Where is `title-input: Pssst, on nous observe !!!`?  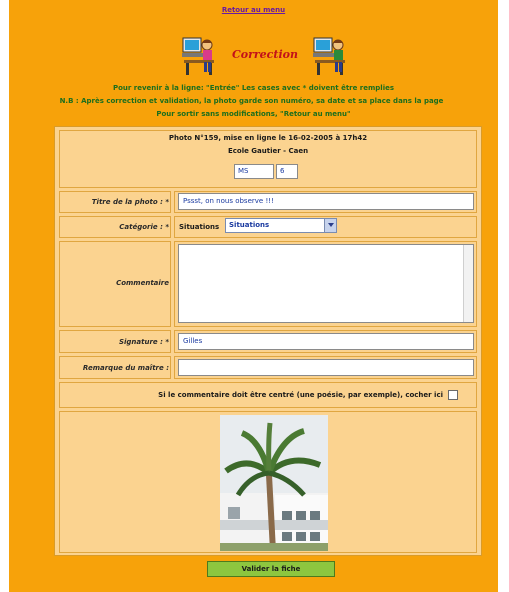
title-input: Pssst, on nous observe !!! is located at coordinates (326, 201).